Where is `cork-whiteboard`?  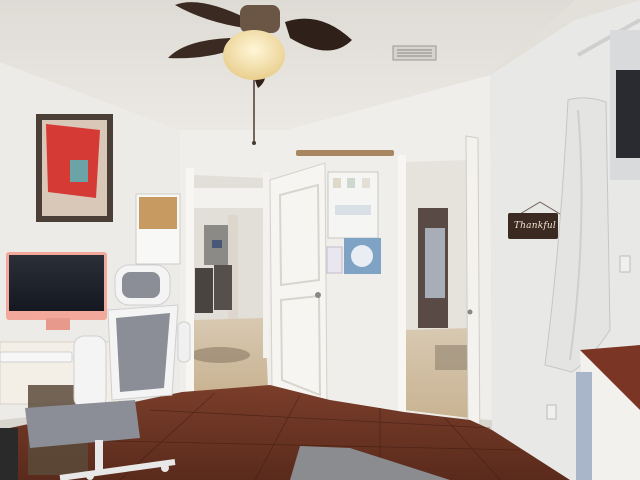 cork-whiteboard is located at coordinates (158, 229).